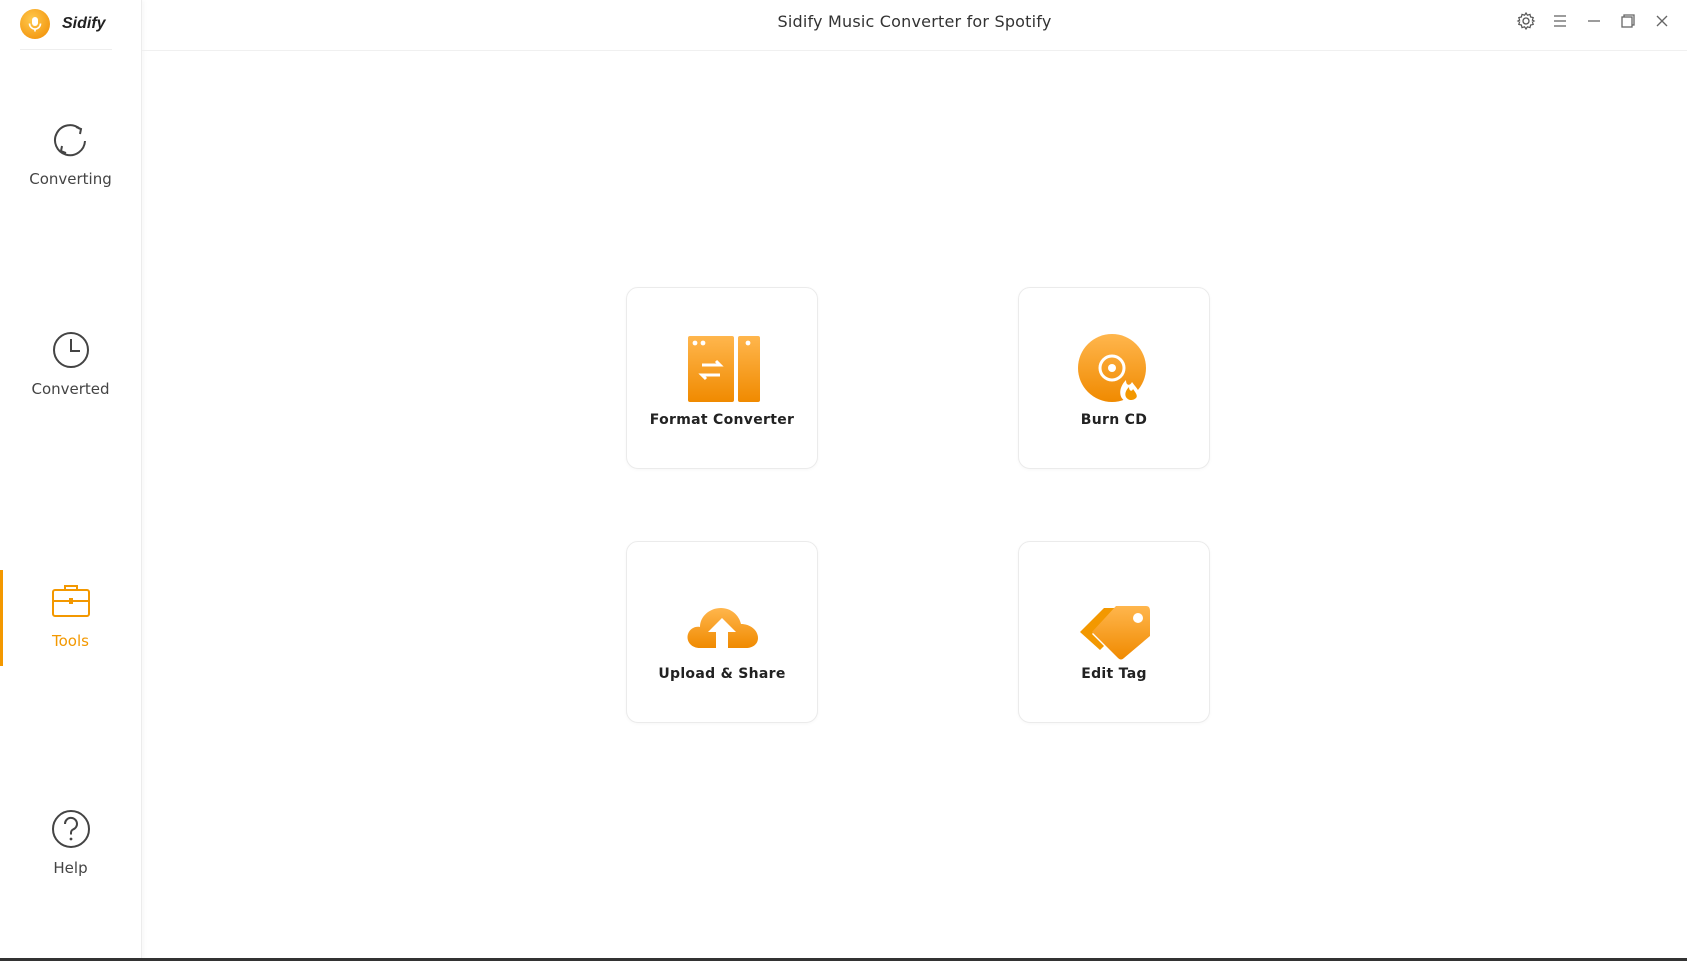 The image size is (1687, 961). I want to click on sidebar: Sidify Converting Converted Tools Help, so click(71, 480).